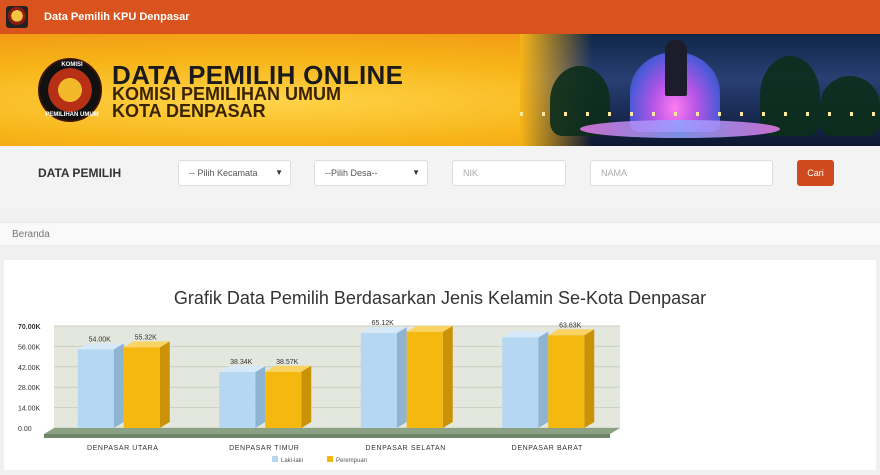 This screenshot has width=880, height=475. What do you see at coordinates (31, 234) in the screenshot?
I see `breadcrumb-home-link: Beranda` at bounding box center [31, 234].